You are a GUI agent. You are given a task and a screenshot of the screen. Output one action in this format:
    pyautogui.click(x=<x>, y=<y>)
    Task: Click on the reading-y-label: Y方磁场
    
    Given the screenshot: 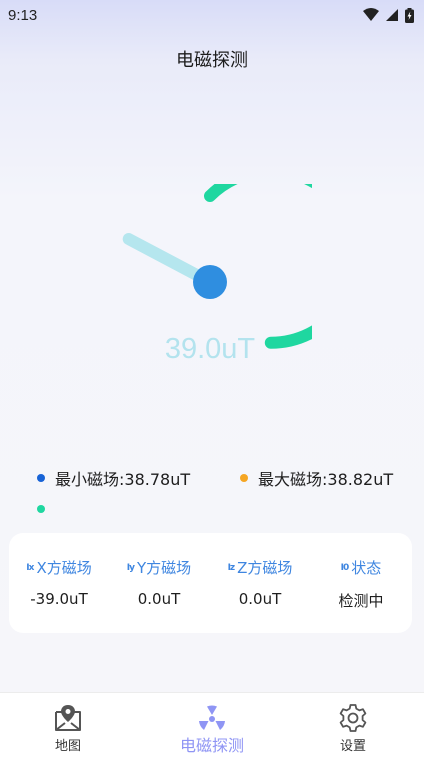 What is the action you would take?
    pyautogui.click(x=164, y=568)
    